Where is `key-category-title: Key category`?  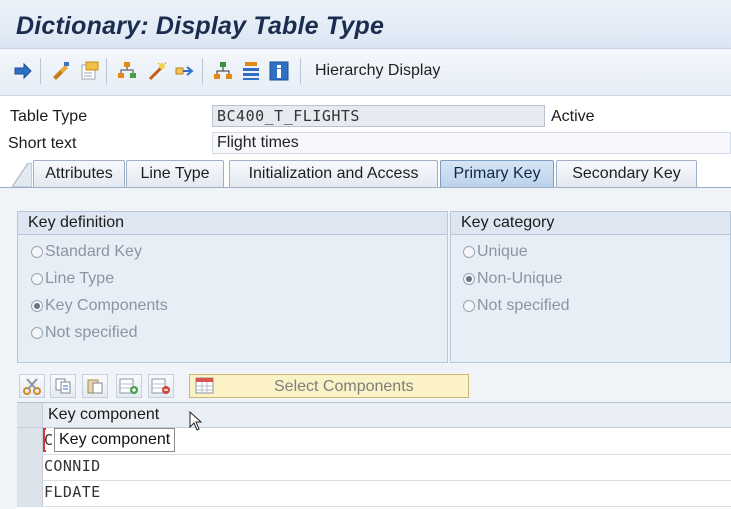
key-category-title: Key category is located at coordinates (590, 223).